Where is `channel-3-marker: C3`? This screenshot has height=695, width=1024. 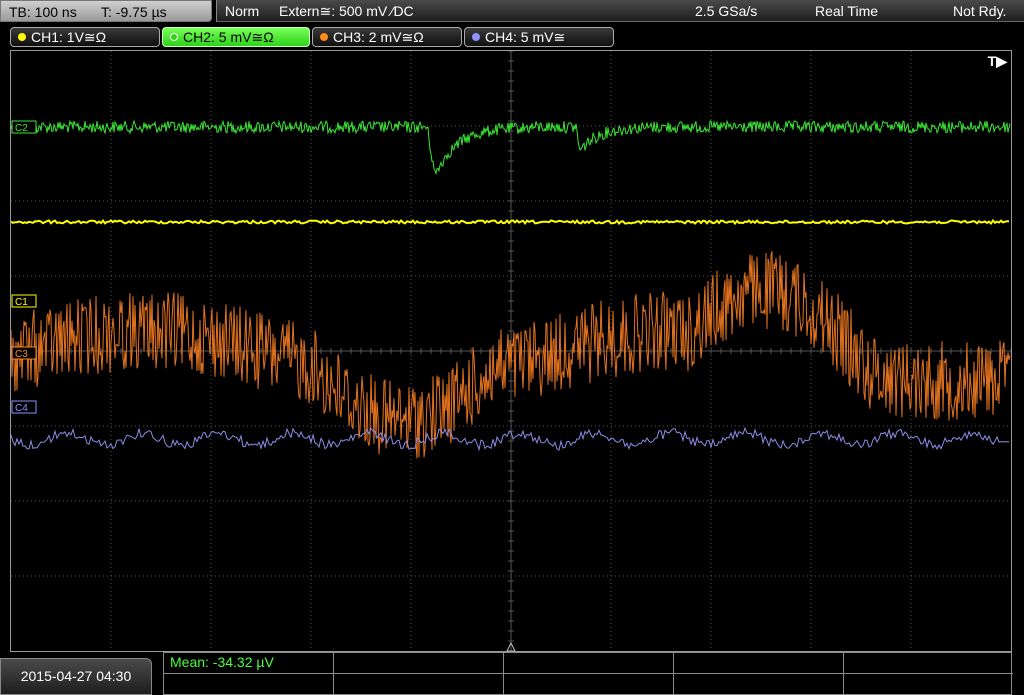
channel-3-marker: C3 is located at coordinates (24, 353).